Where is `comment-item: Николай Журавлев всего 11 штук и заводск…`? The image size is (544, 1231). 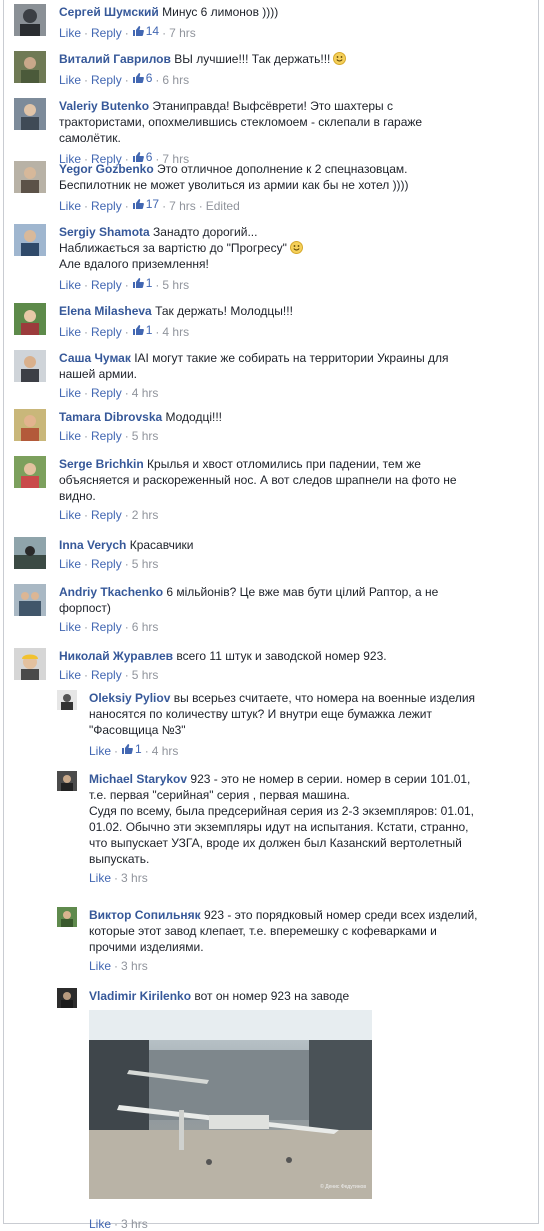 comment-item: Николай Журавлев всего 11 штук и заводск… is located at coordinates (244, 665).